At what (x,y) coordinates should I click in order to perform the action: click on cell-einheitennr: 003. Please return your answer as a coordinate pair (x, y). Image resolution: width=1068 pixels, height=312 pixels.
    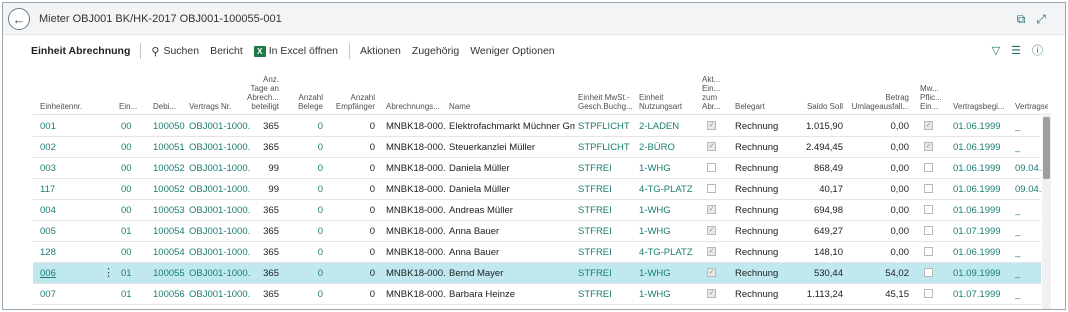
    Looking at the image, I should click on (70, 168).